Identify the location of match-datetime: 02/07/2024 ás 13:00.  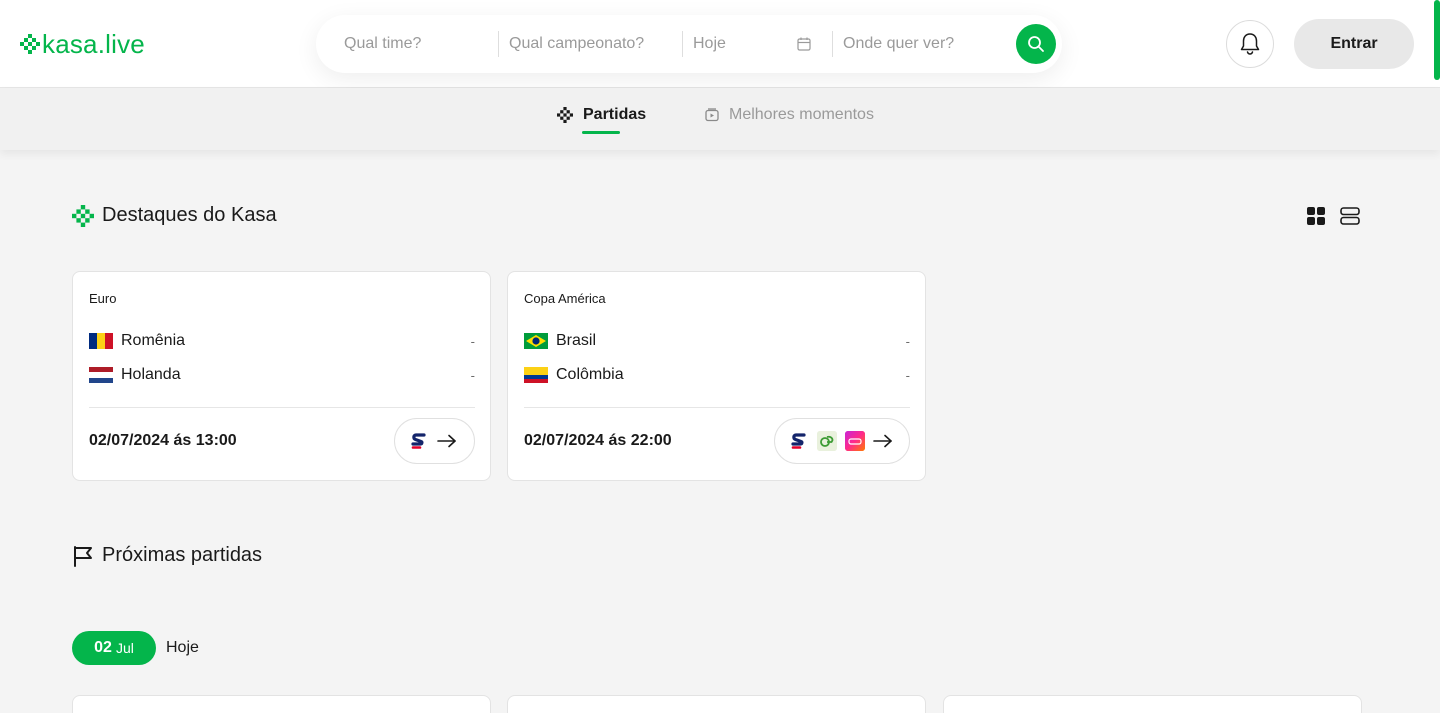
(163, 440).